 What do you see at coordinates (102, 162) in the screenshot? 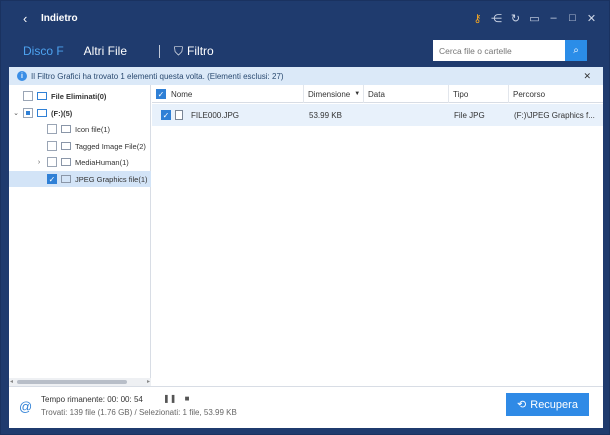
I see `tree-label: MediaHuman(1)` at bounding box center [102, 162].